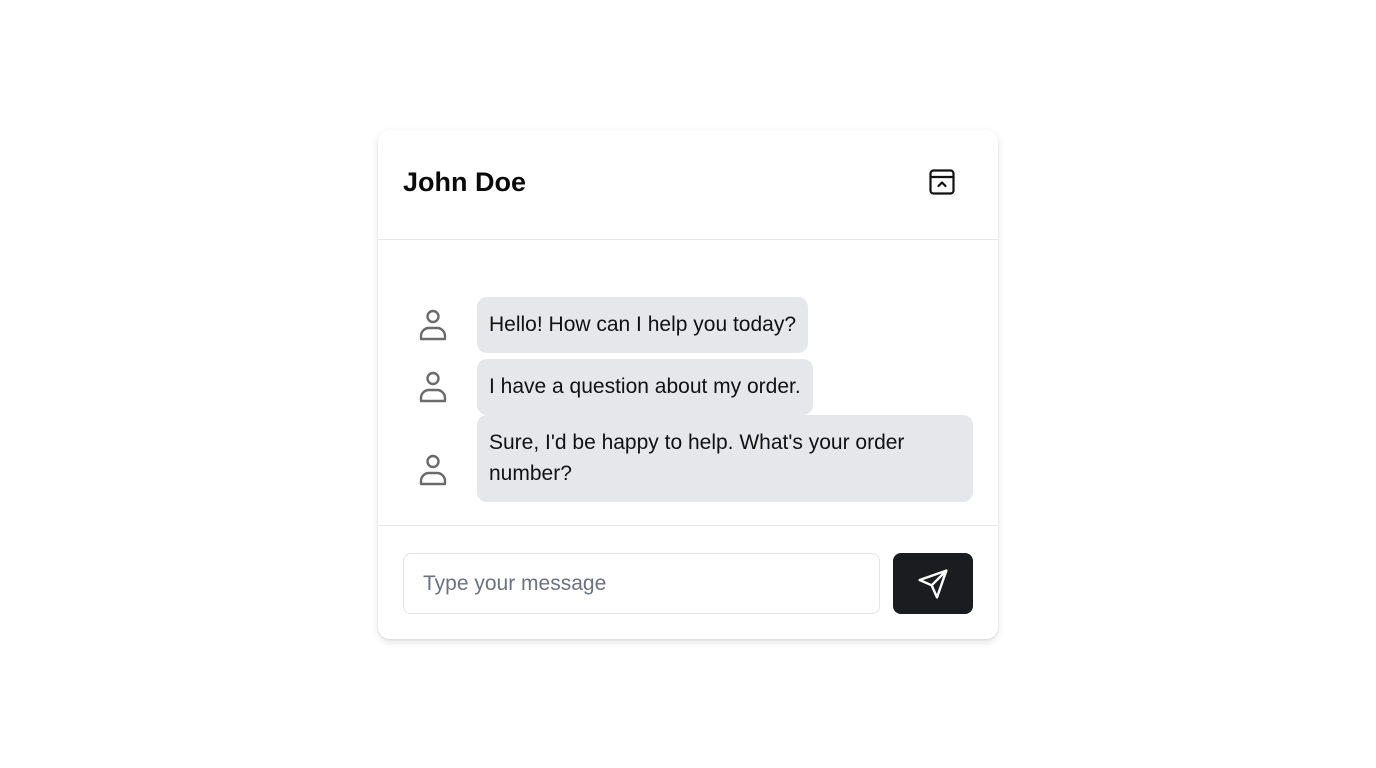  I want to click on message-input, so click(641, 583).